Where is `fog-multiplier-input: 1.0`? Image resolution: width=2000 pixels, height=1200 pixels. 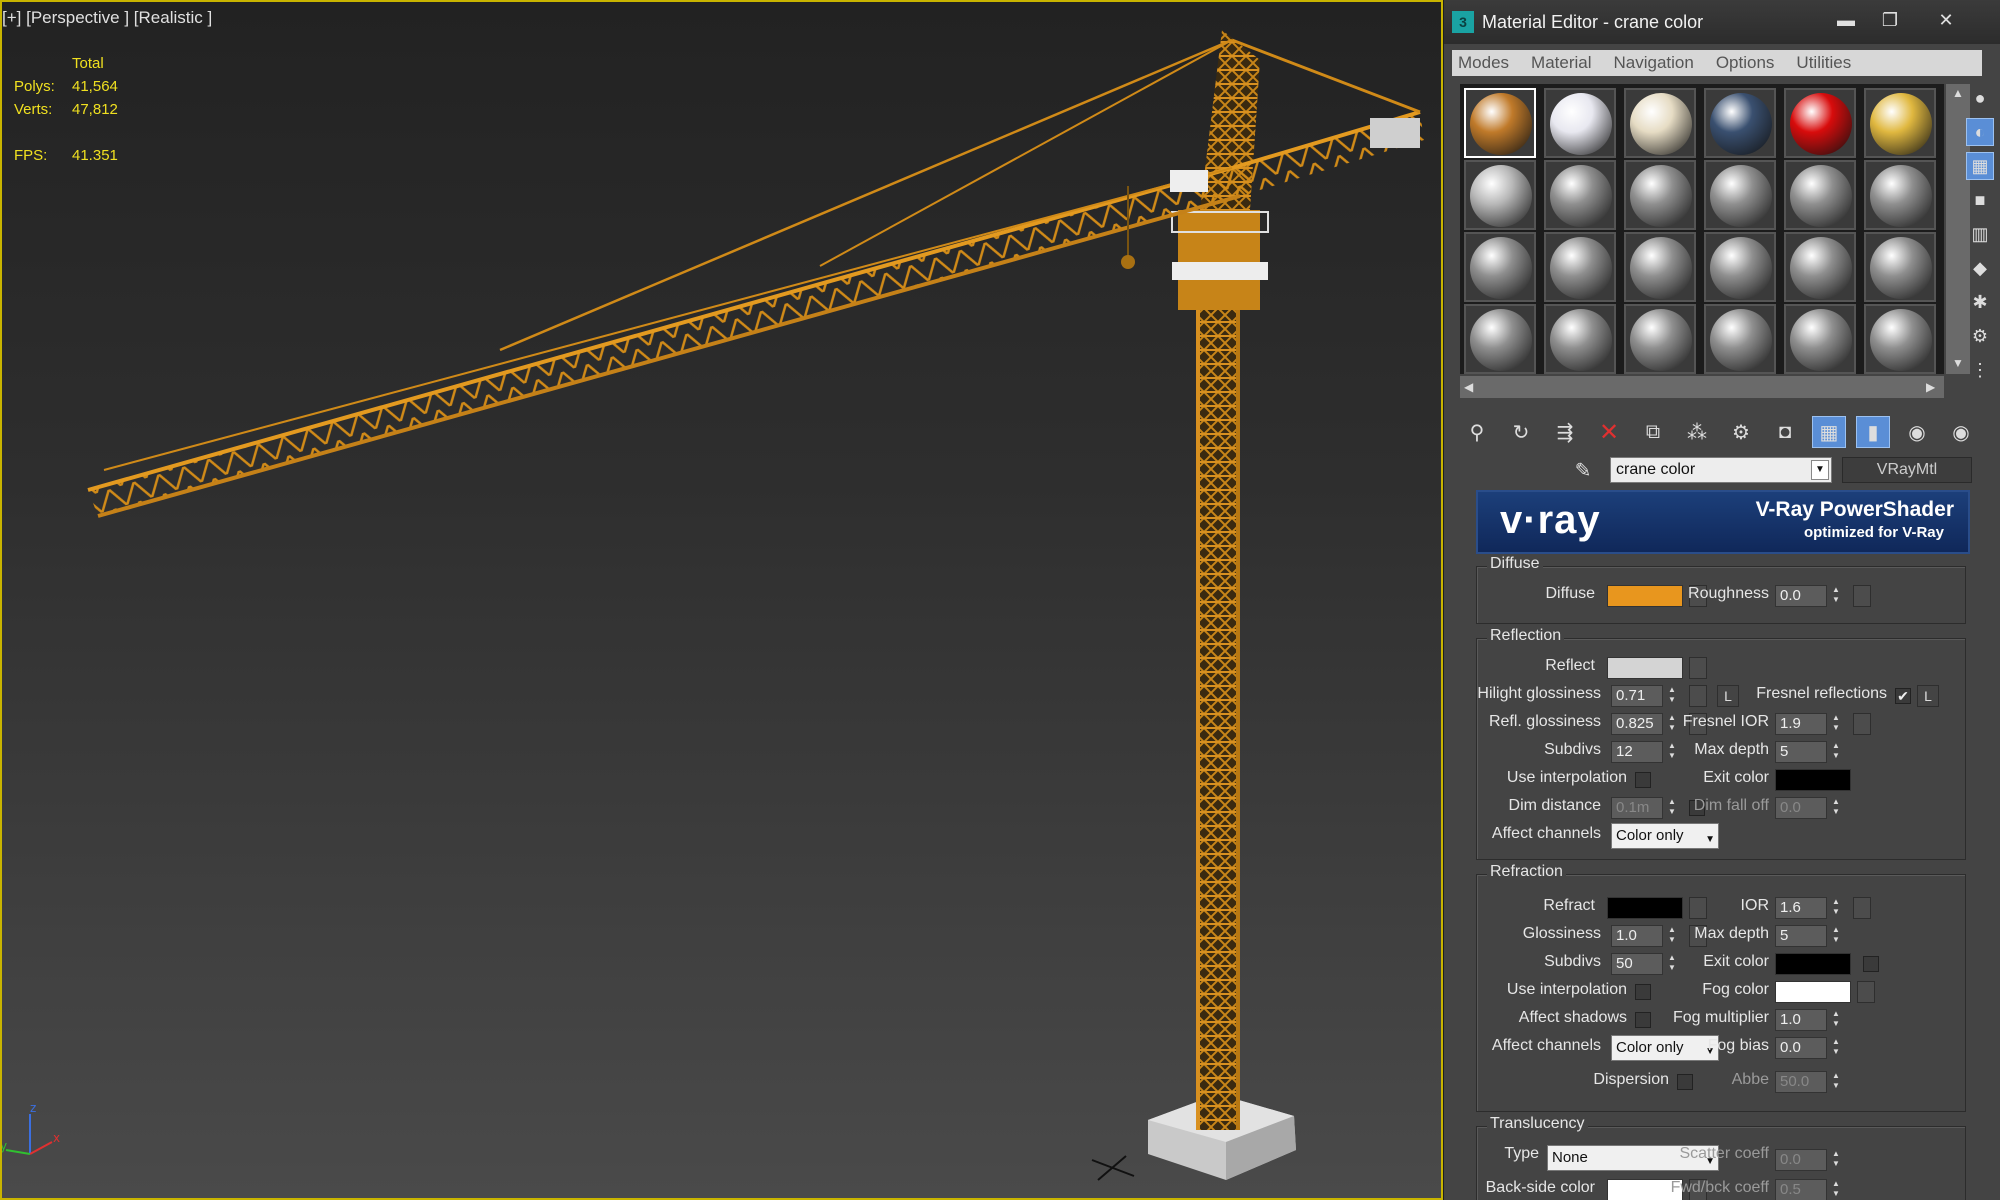
fog-multiplier-input: 1.0 is located at coordinates (1801, 1020).